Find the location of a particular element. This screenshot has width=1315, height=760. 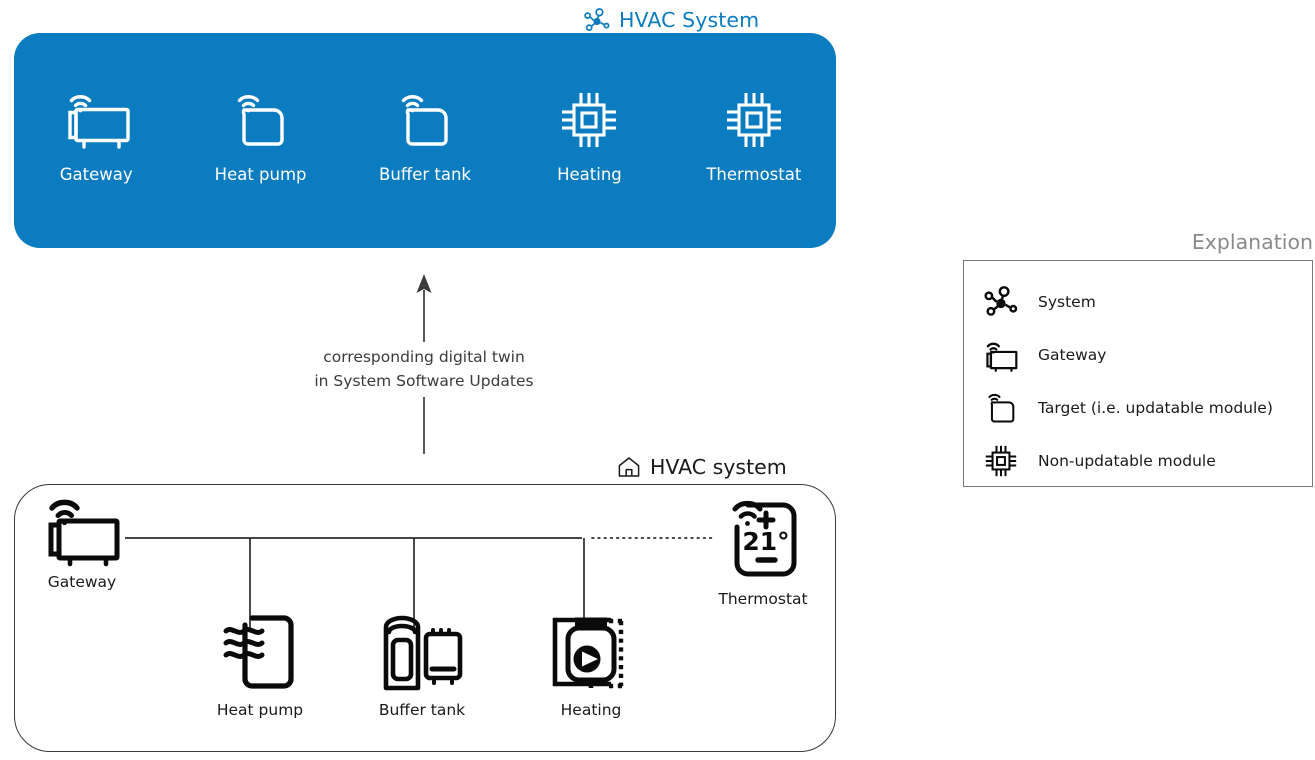

twin-node-label: Heat pump is located at coordinates (260, 174).